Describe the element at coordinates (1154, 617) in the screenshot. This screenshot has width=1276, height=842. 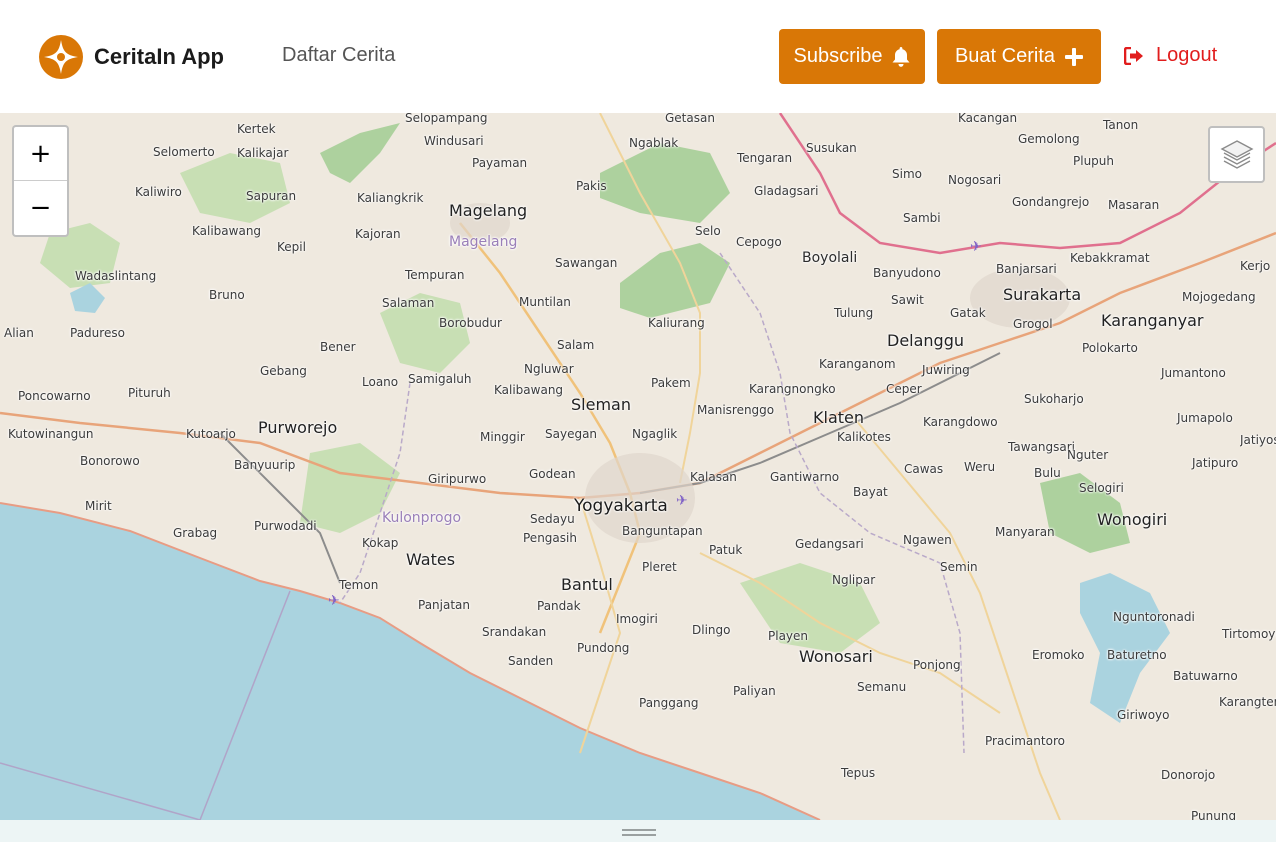
I see `place-label: Nguntoronadi` at that location.